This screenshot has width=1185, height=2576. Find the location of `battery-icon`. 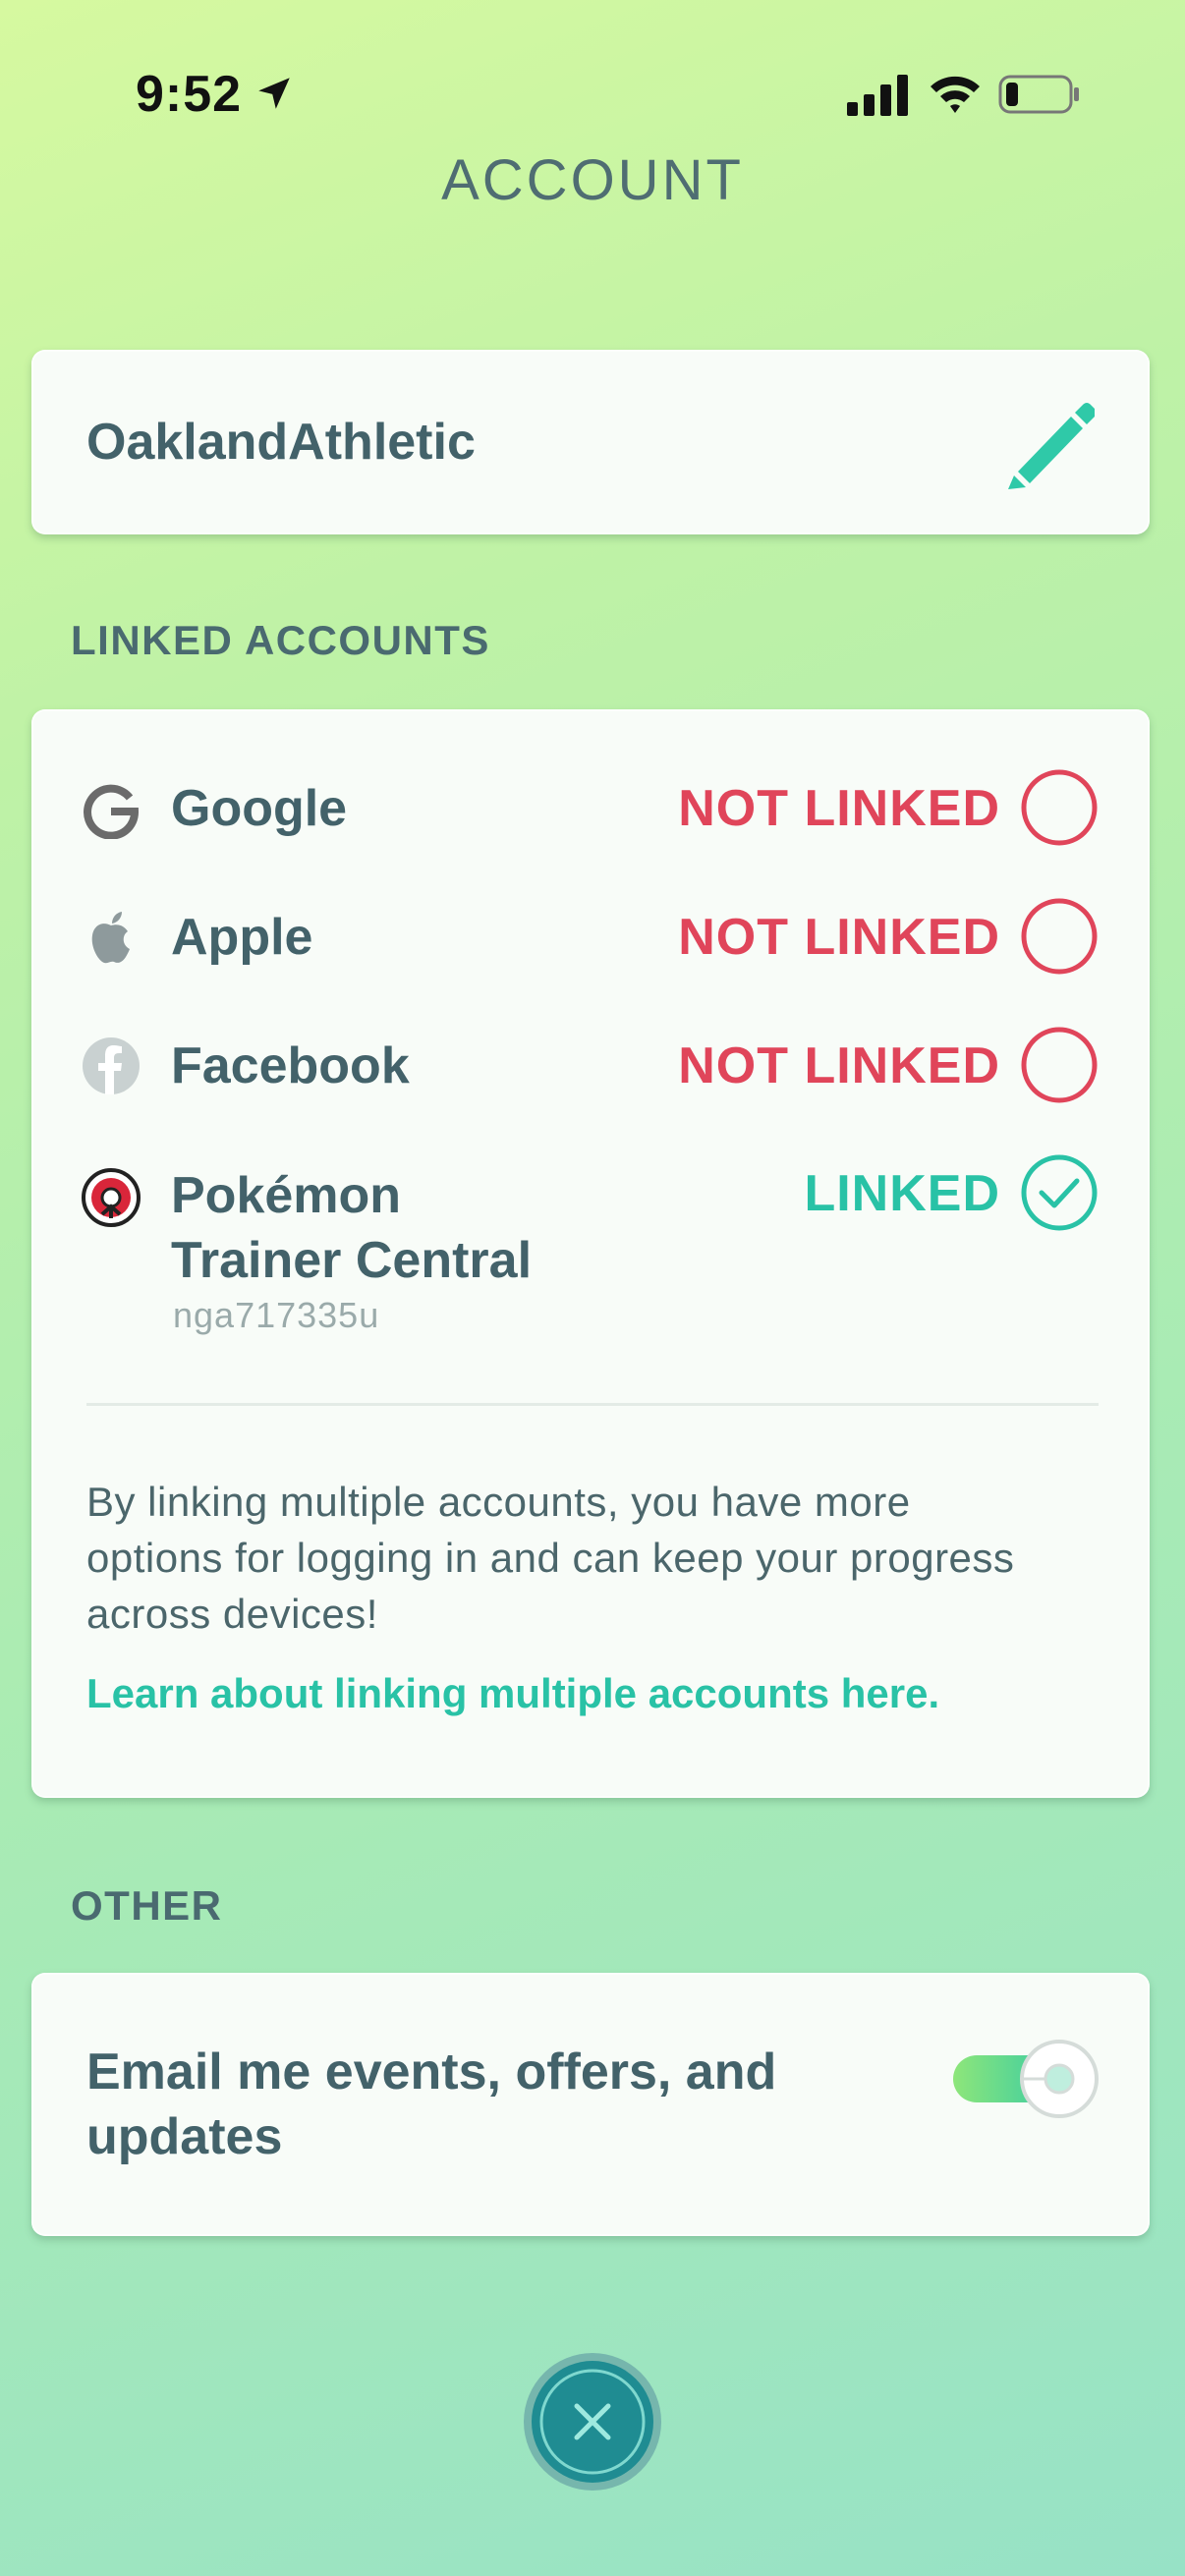

battery-icon is located at coordinates (1038, 94).